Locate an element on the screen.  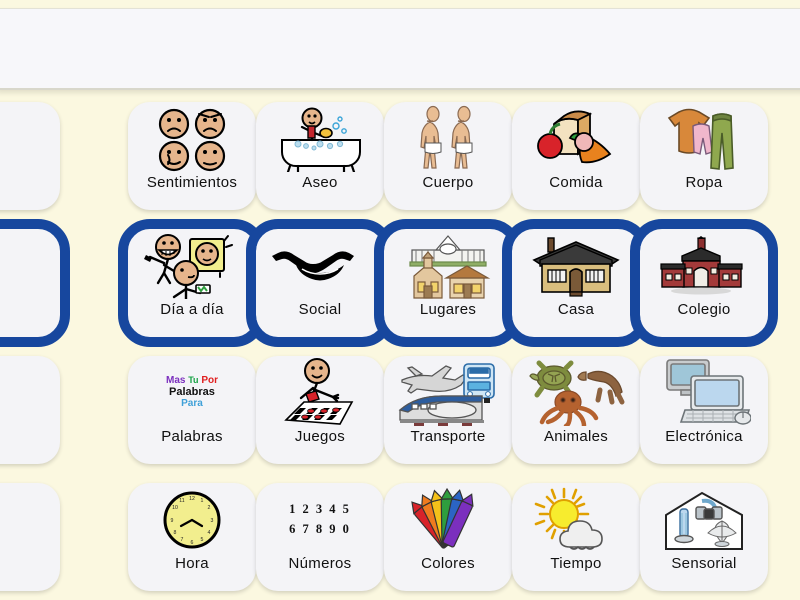
category-label: Animales is located at coordinates (576, 436).